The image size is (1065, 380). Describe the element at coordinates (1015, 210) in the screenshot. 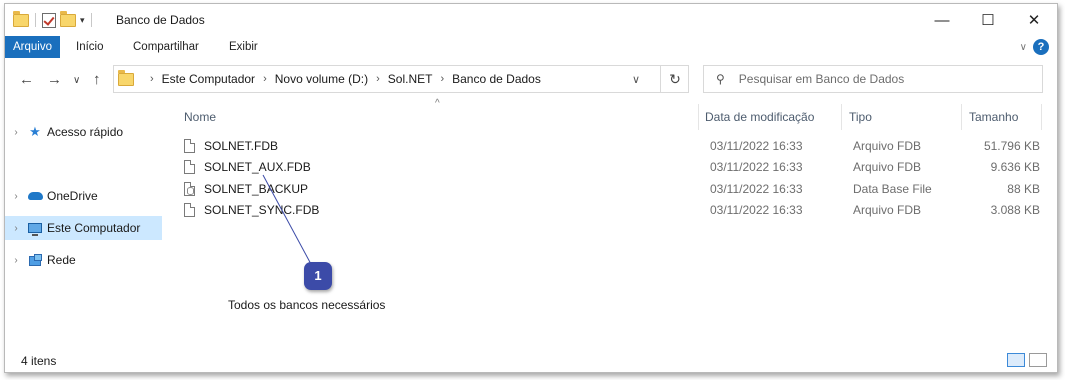

I see `file-size: 3.088 KB` at that location.